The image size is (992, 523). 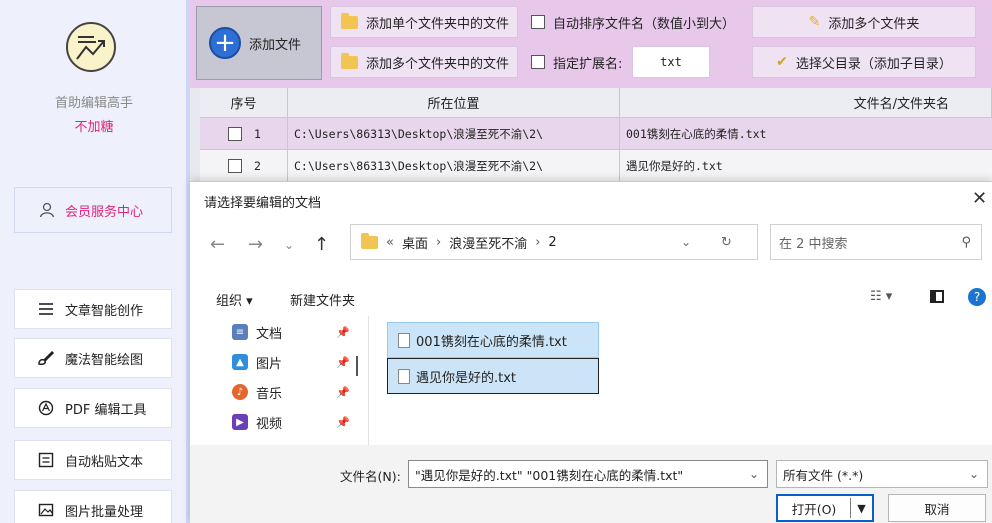 What do you see at coordinates (549, 475) in the screenshot?
I see `filename-value: "遇见你是好的.txt" "001镌刻在心底的柔情.txt"` at bounding box center [549, 475].